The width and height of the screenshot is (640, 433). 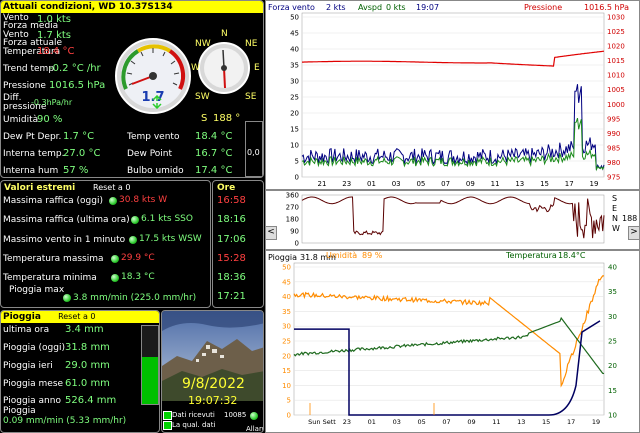 I want to click on time-3: 15:28, so click(x=231, y=258).